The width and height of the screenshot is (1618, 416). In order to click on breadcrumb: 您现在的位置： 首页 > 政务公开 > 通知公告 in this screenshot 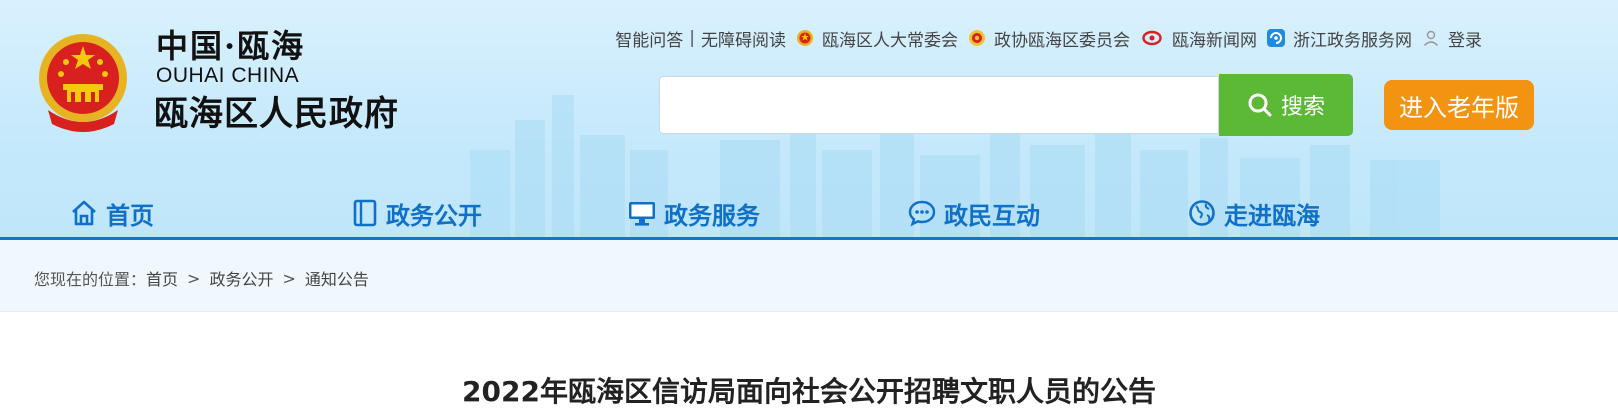, I will do `click(201, 278)`.